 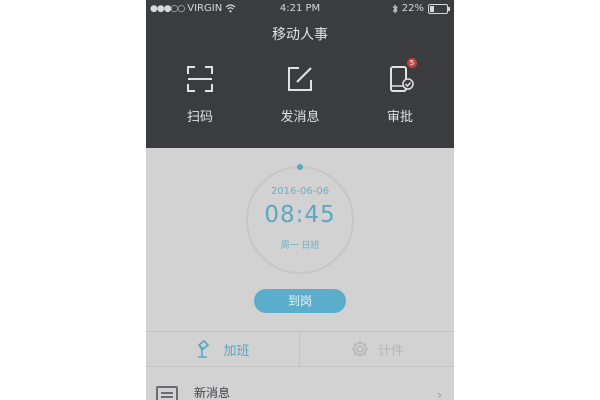 I want to click on tab-piecework-label: 计件, so click(x=390, y=351).